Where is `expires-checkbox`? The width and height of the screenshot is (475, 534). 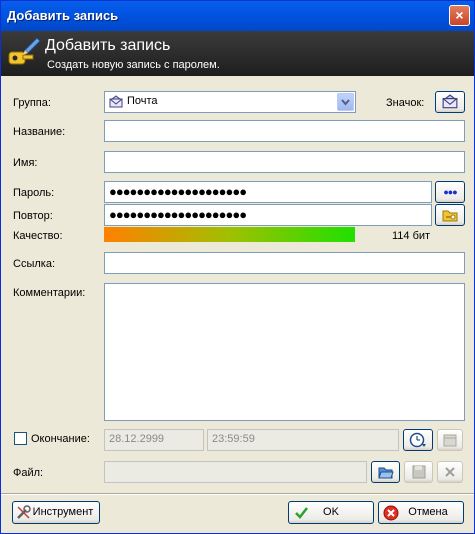
expires-checkbox is located at coordinates (20, 438).